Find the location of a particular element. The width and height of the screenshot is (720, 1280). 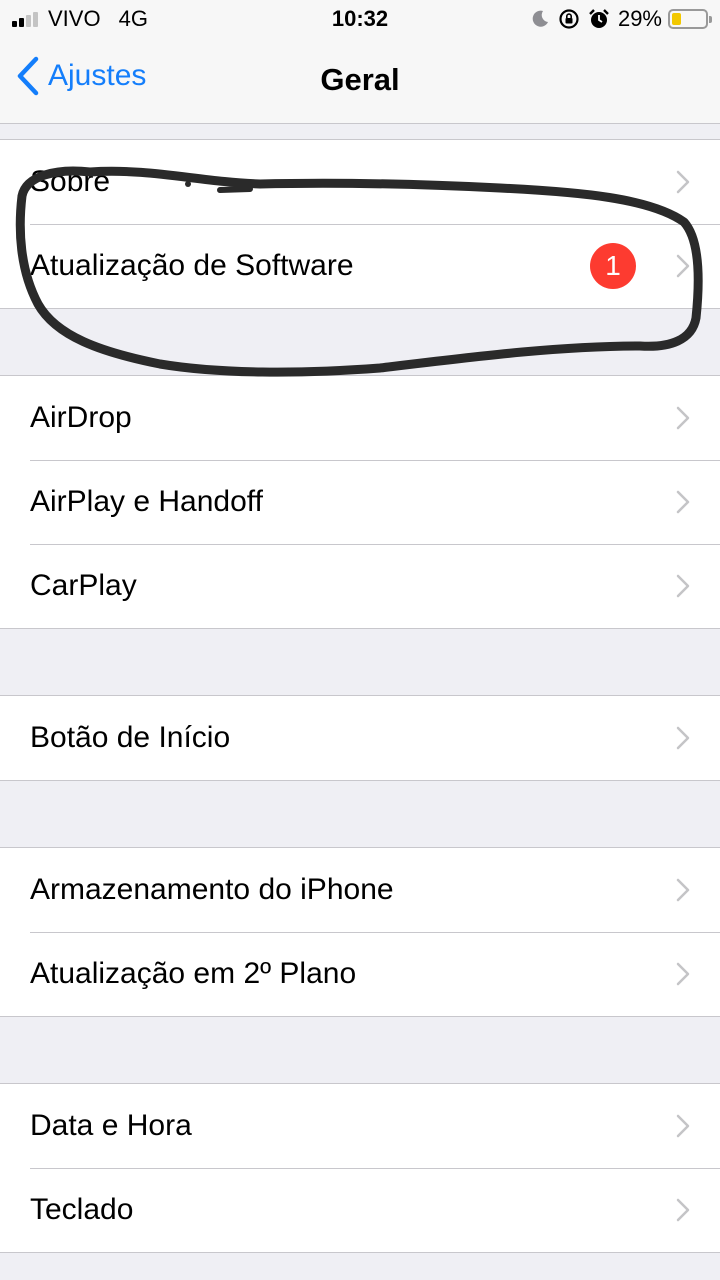

row-label: Atualização em 2º Plano is located at coordinates (193, 973).